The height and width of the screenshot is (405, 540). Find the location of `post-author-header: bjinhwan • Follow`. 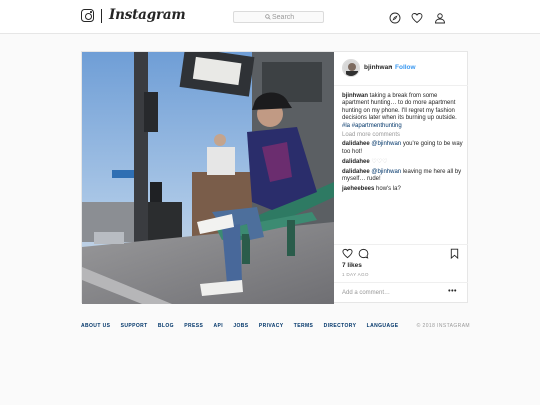

post-author-header: bjinhwan • Follow is located at coordinates (401, 69).